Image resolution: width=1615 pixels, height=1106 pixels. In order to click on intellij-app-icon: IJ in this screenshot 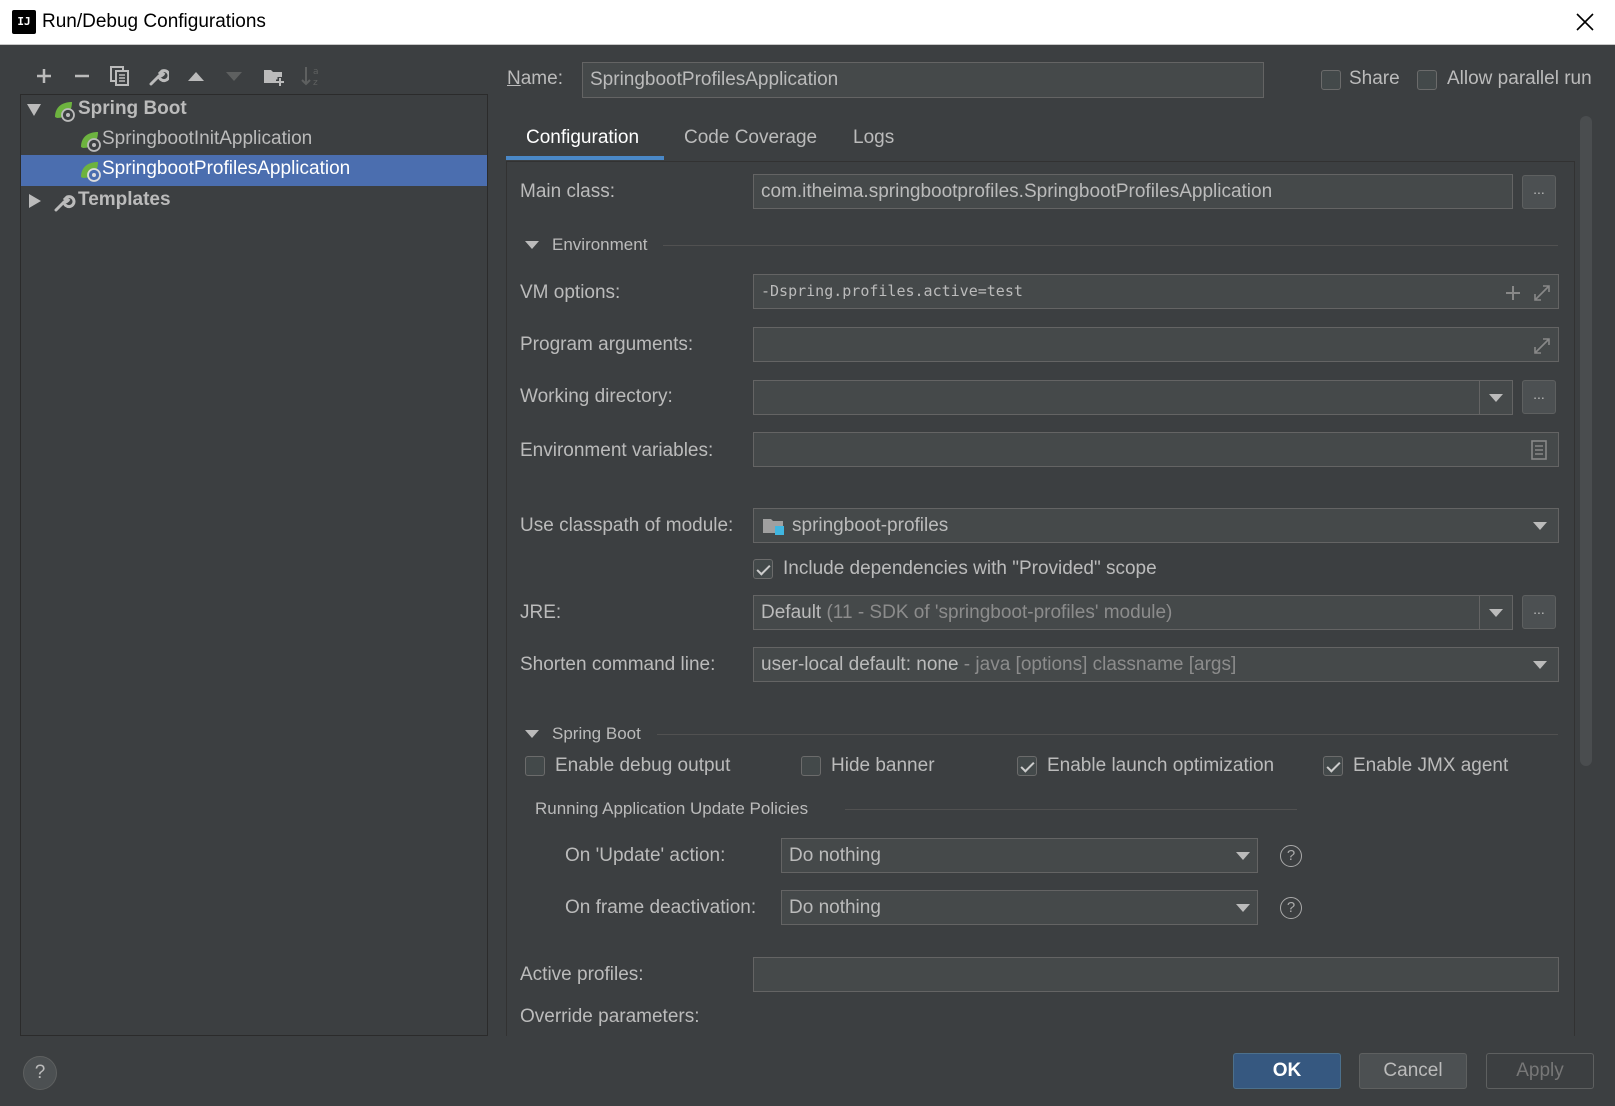, I will do `click(24, 22)`.